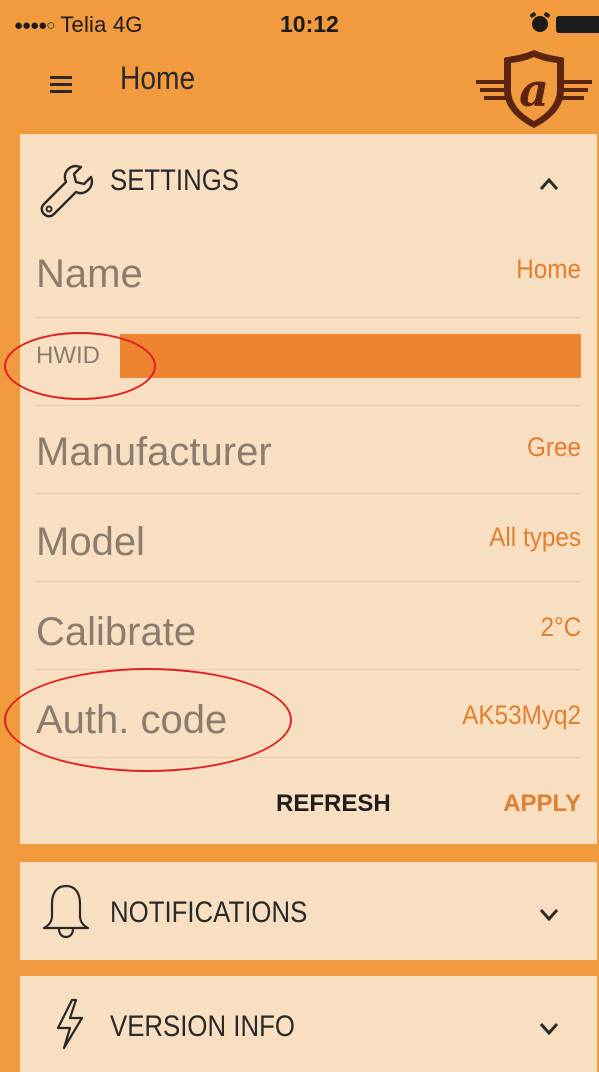 Image resolution: width=599 pixels, height=1072 pixels. Describe the element at coordinates (67, 191) in the screenshot. I see `wrench-icon` at that location.